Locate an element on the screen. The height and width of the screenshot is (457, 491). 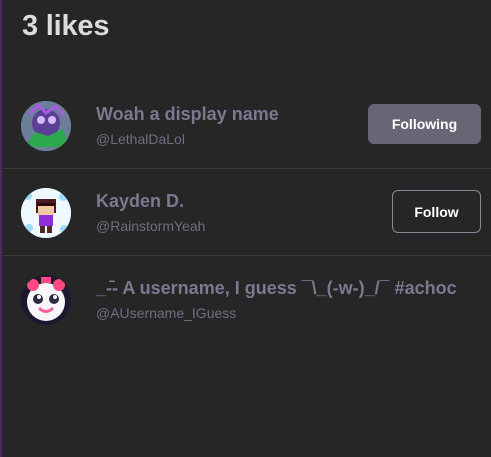
follow-button: Follow is located at coordinates (436, 211).